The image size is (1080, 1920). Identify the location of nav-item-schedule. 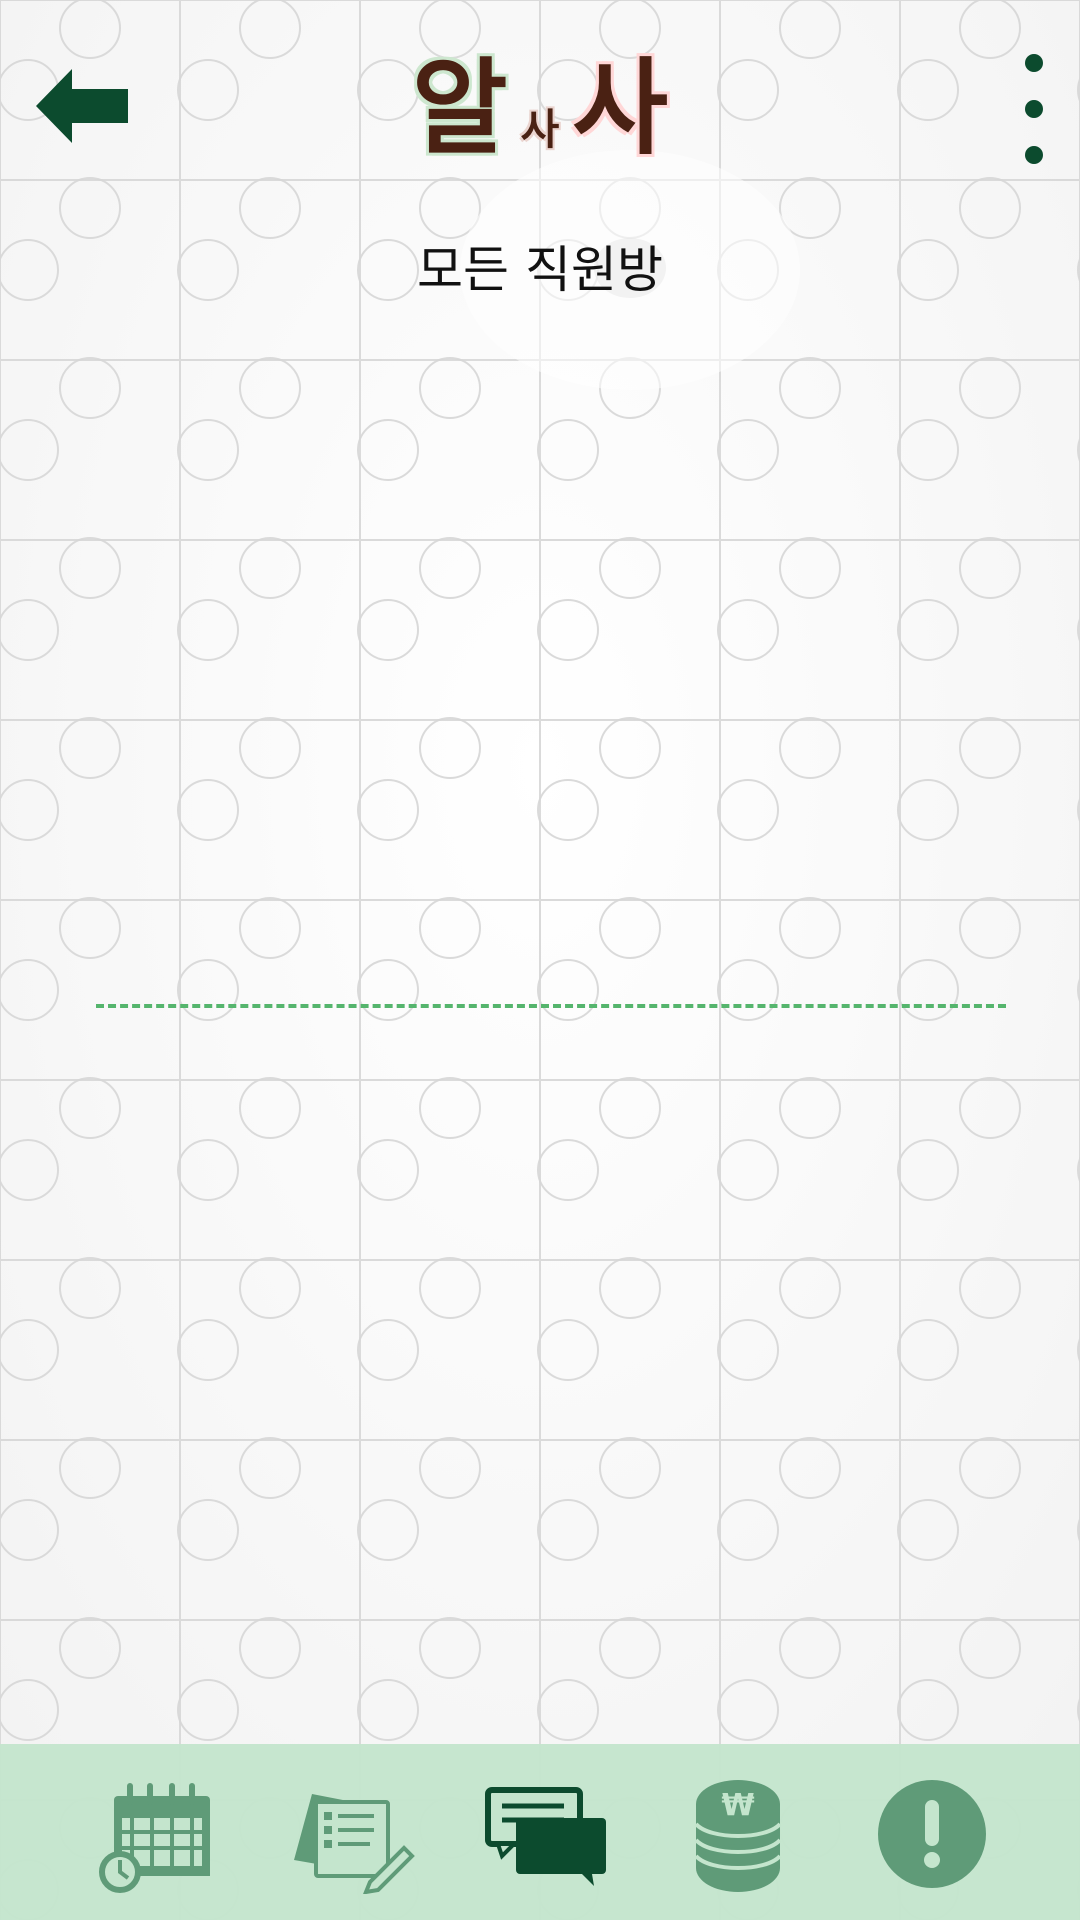
(162, 1834).